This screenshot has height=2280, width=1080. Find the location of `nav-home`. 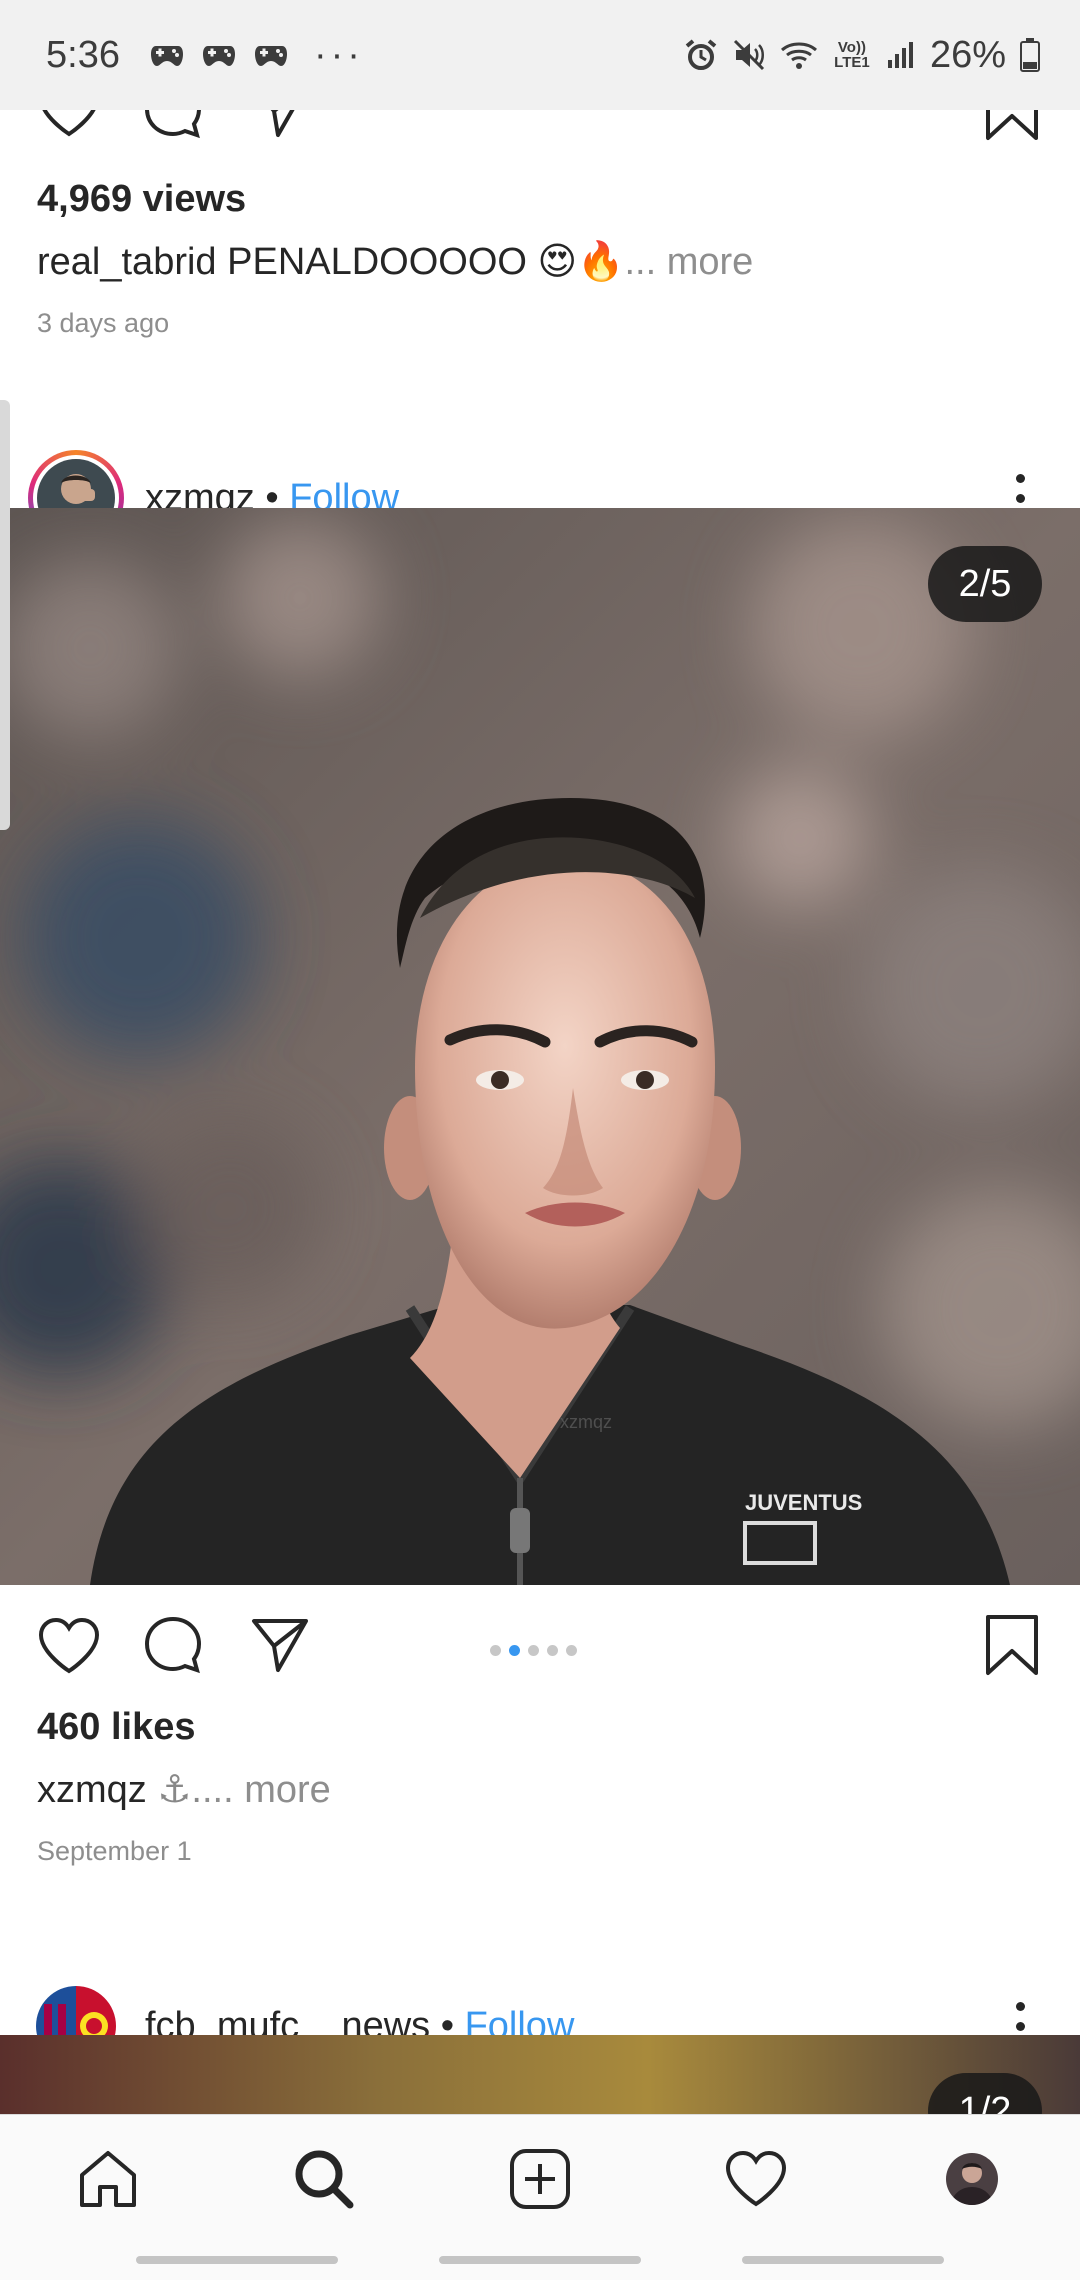

nav-home is located at coordinates (108, 2179).